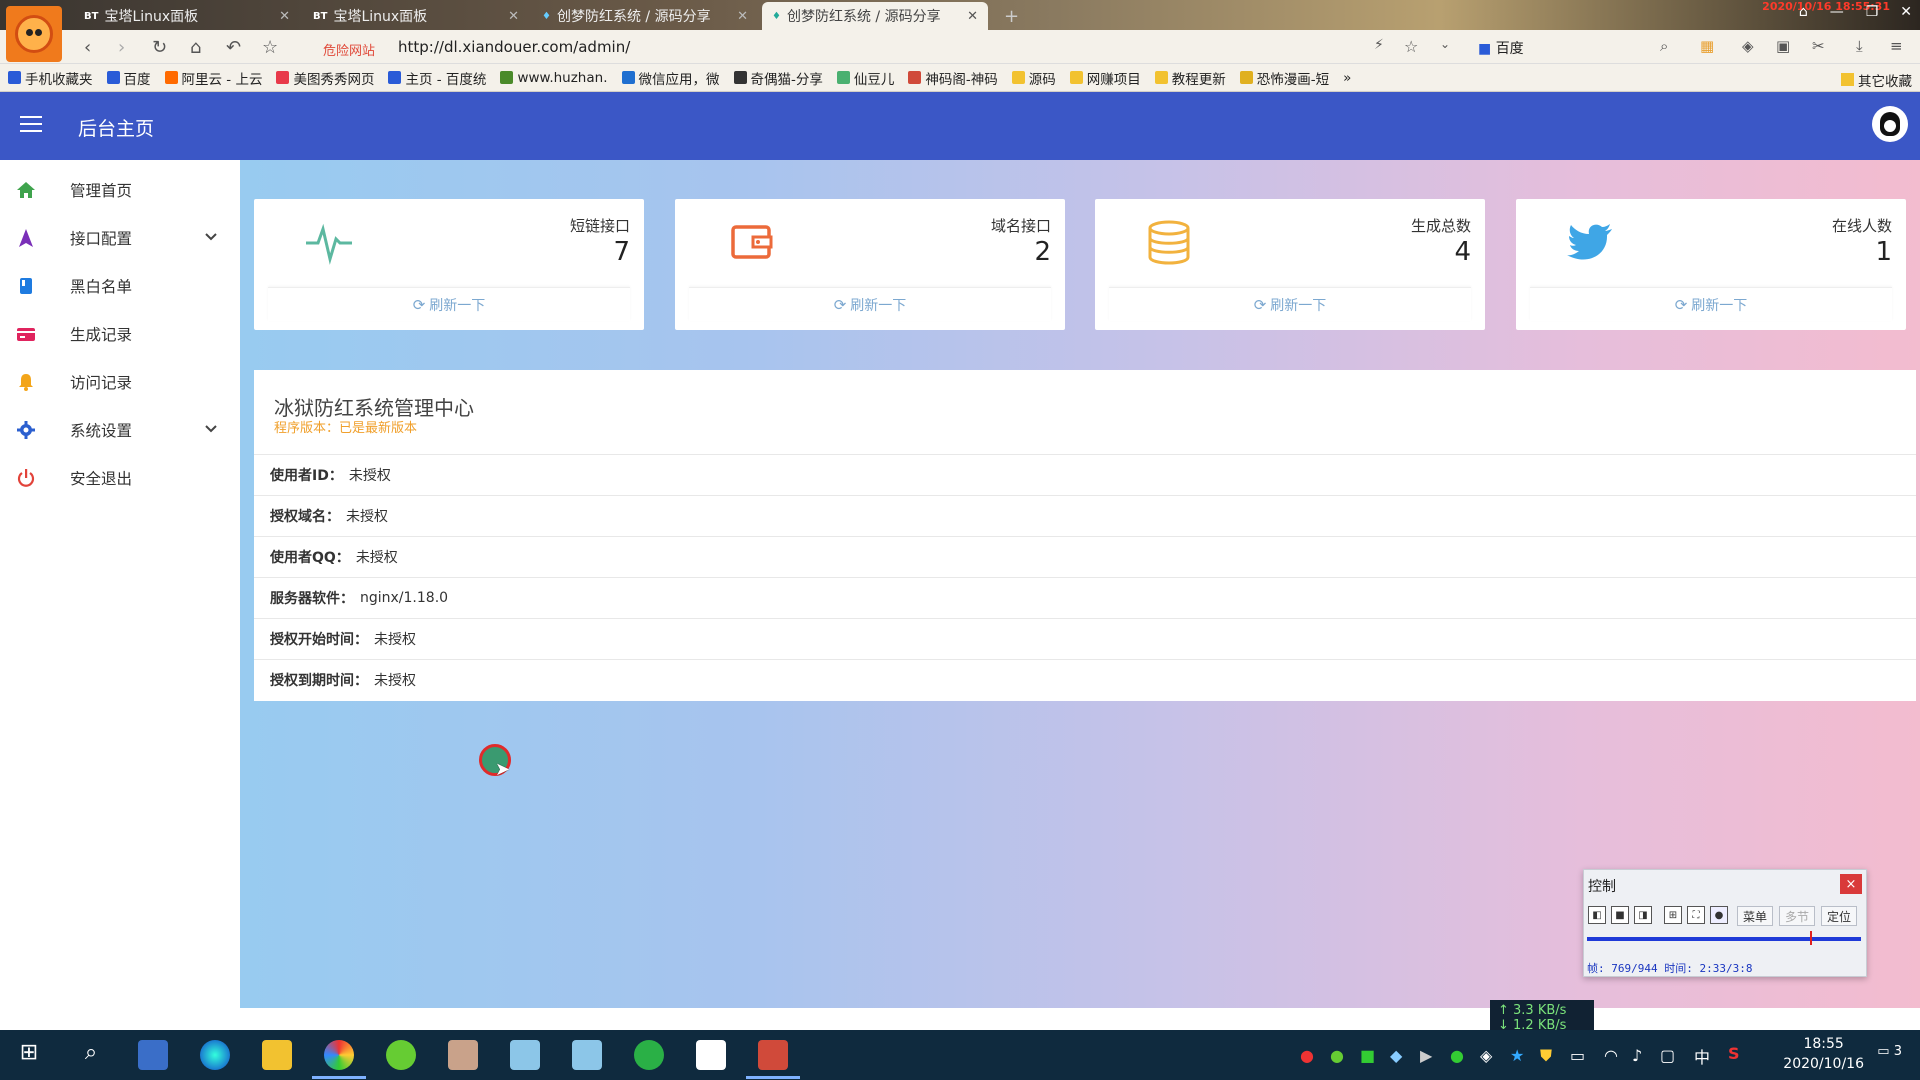 Image resolution: width=1920 pixels, height=1080 pixels. What do you see at coordinates (1105, 78) in the screenshot?
I see `bookmark-folder: 网赚项目` at bounding box center [1105, 78].